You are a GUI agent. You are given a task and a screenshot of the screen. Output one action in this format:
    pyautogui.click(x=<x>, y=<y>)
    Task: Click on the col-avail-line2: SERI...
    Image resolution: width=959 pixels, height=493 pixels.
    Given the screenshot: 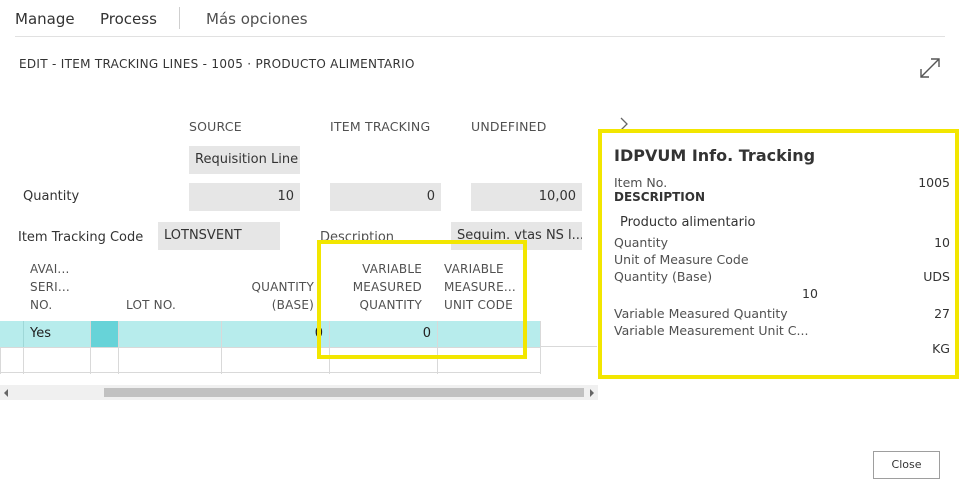 What is the action you would take?
    pyautogui.click(x=50, y=287)
    